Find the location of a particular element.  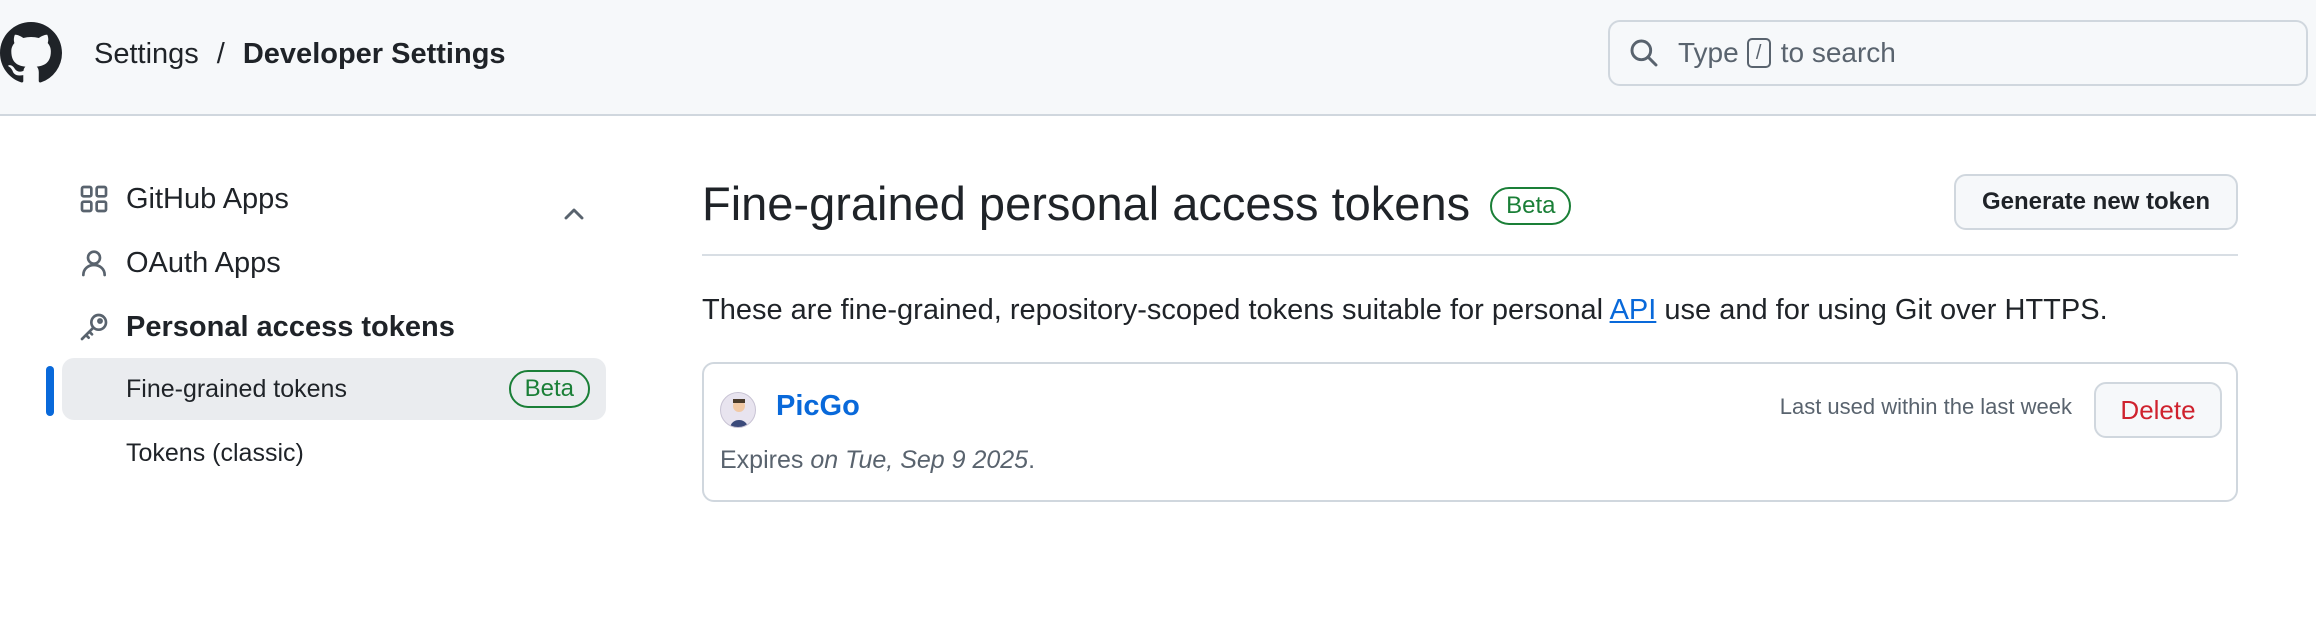

search-icon is located at coordinates (1644, 53).